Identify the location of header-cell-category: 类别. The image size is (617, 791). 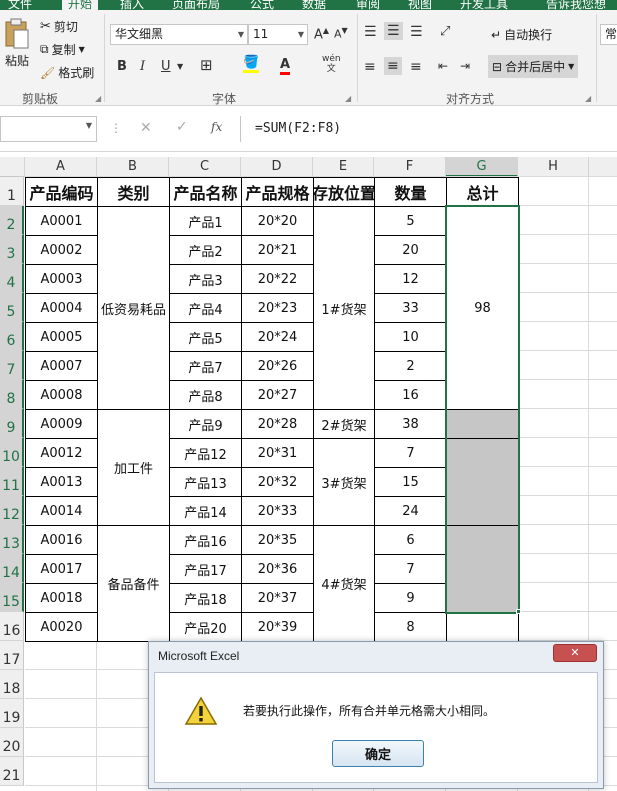
(133, 192).